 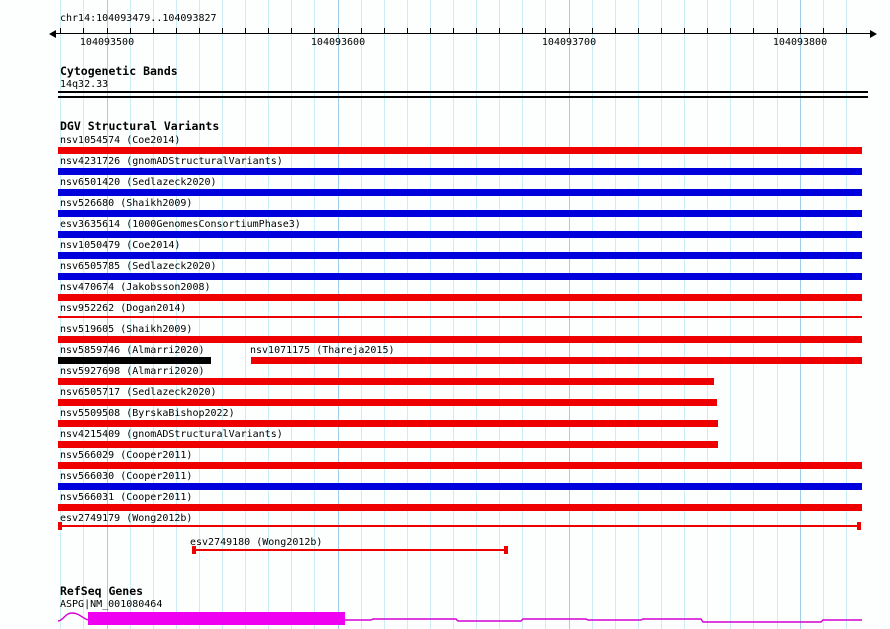 I want to click on variant-label: nsv6501420 (Sedlazeck2020), so click(x=138, y=182).